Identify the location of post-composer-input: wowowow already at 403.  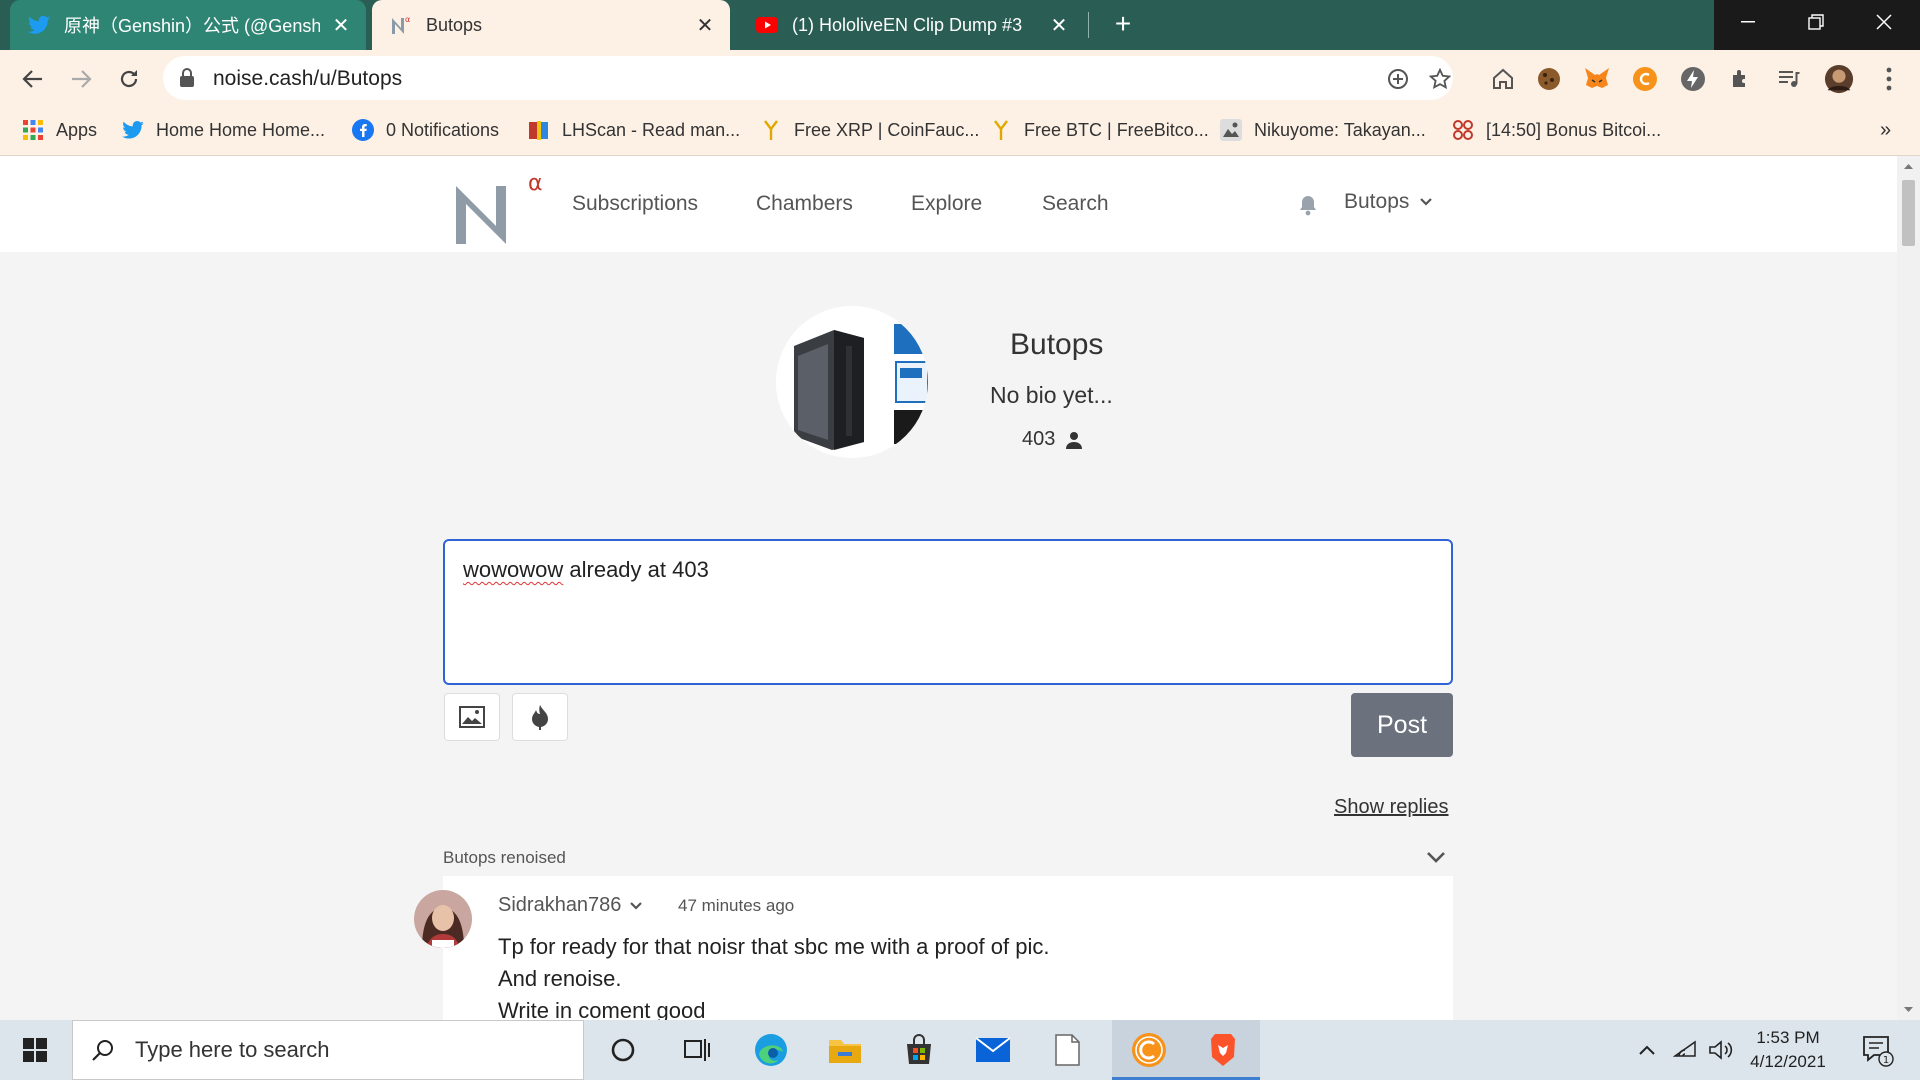
(948, 612).